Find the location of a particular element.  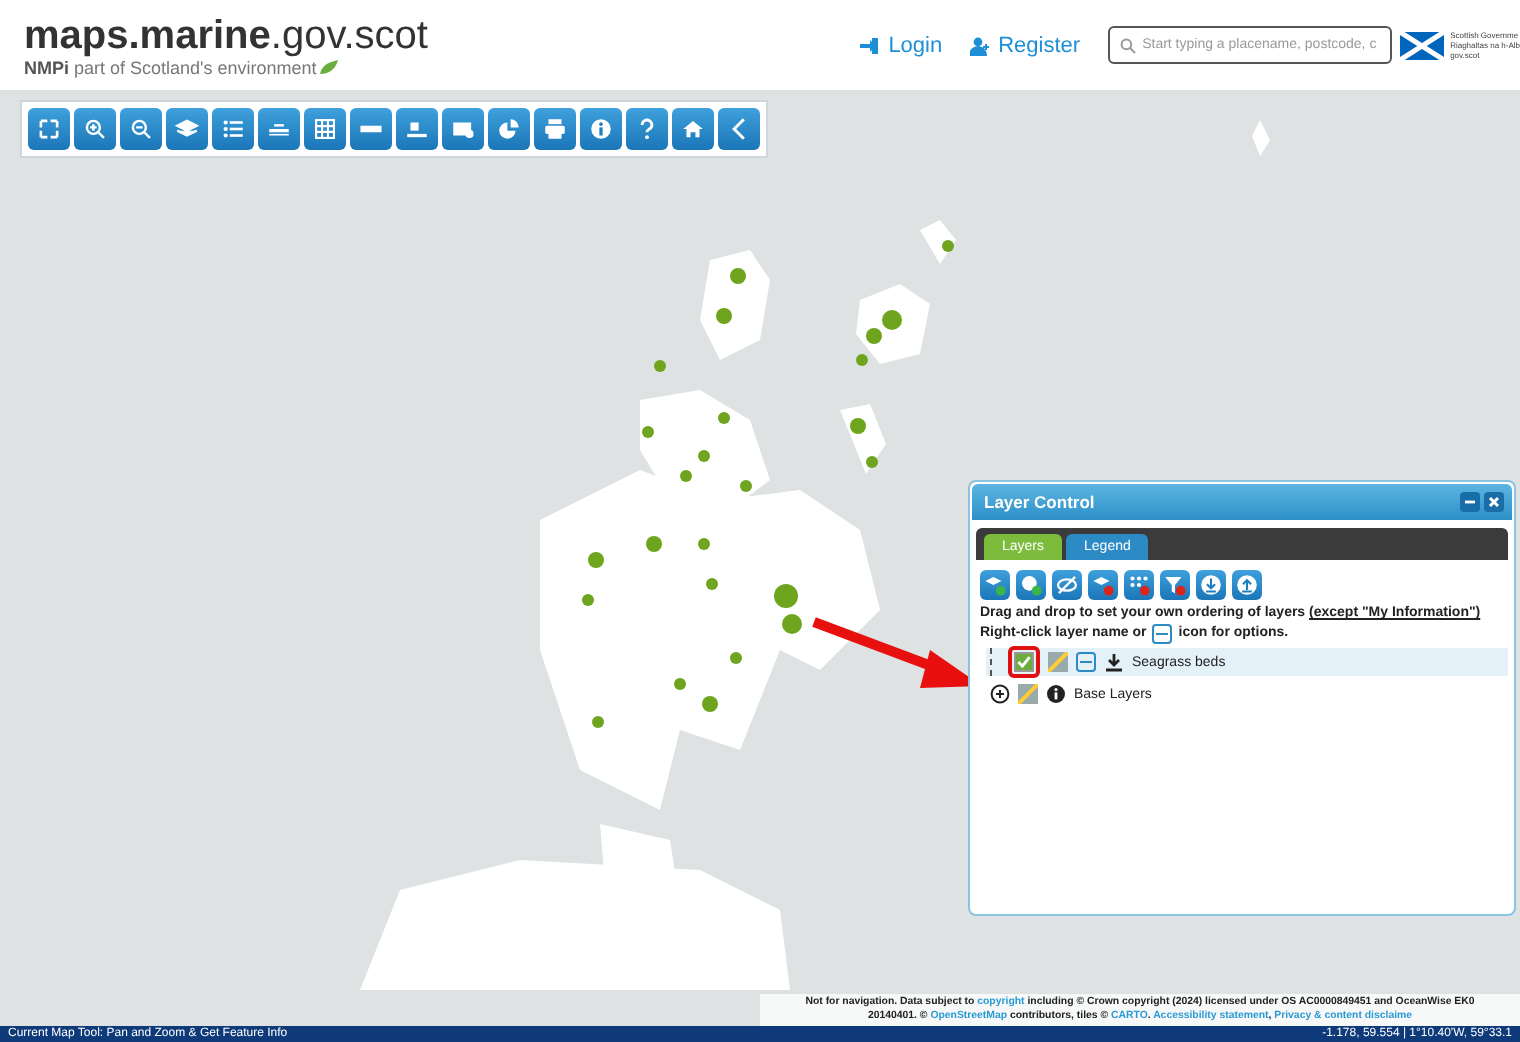

search-icon is located at coordinates (1128, 46).